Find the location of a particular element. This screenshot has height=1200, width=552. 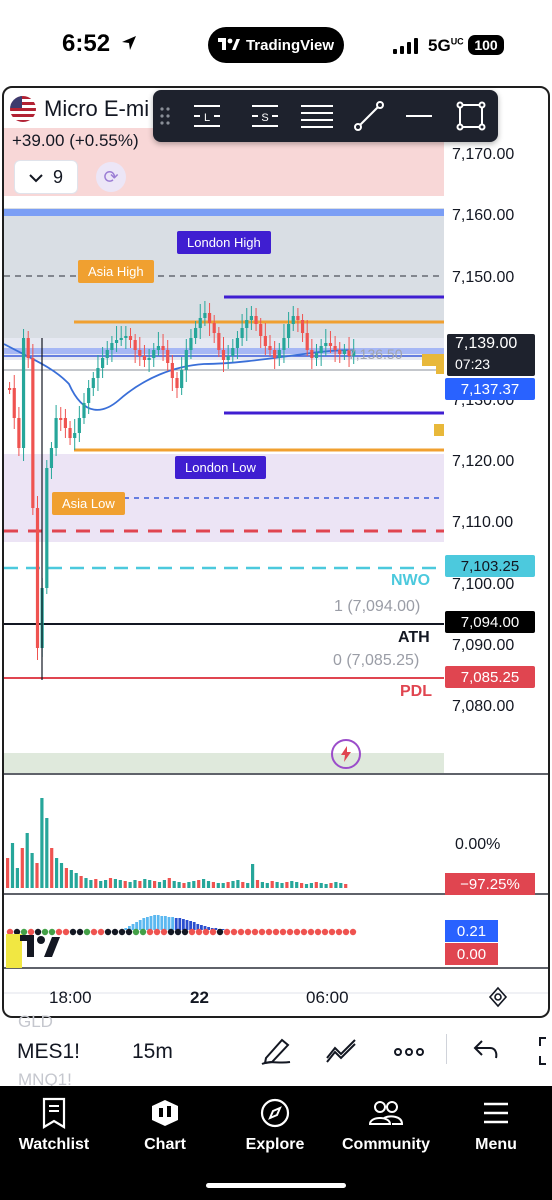

current-price-tag: 7,139.00 07:23 is located at coordinates (491, 355).